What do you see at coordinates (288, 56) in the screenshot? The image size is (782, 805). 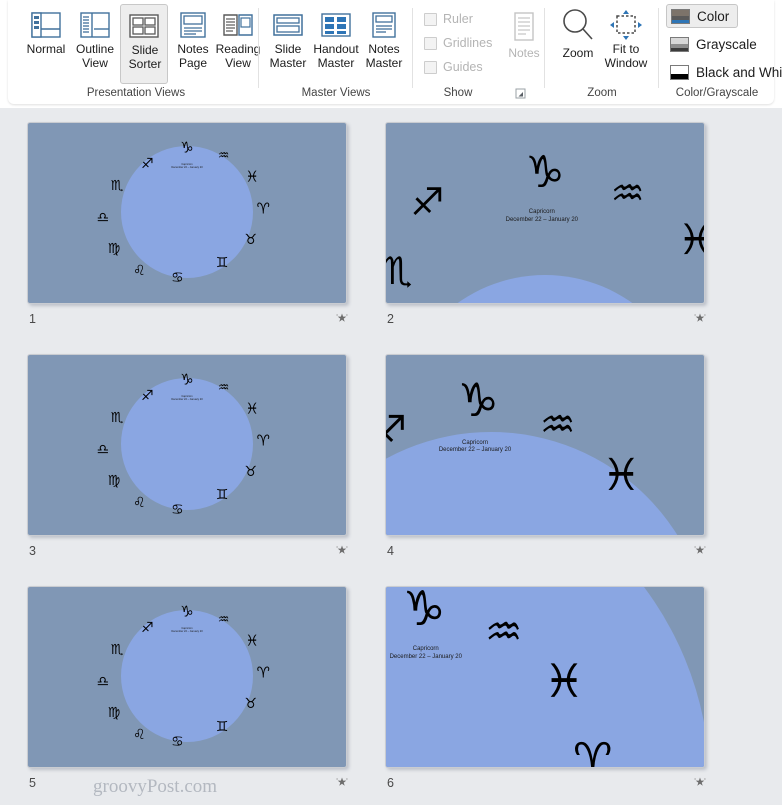 I see `slide-master-label: Slide Master` at bounding box center [288, 56].